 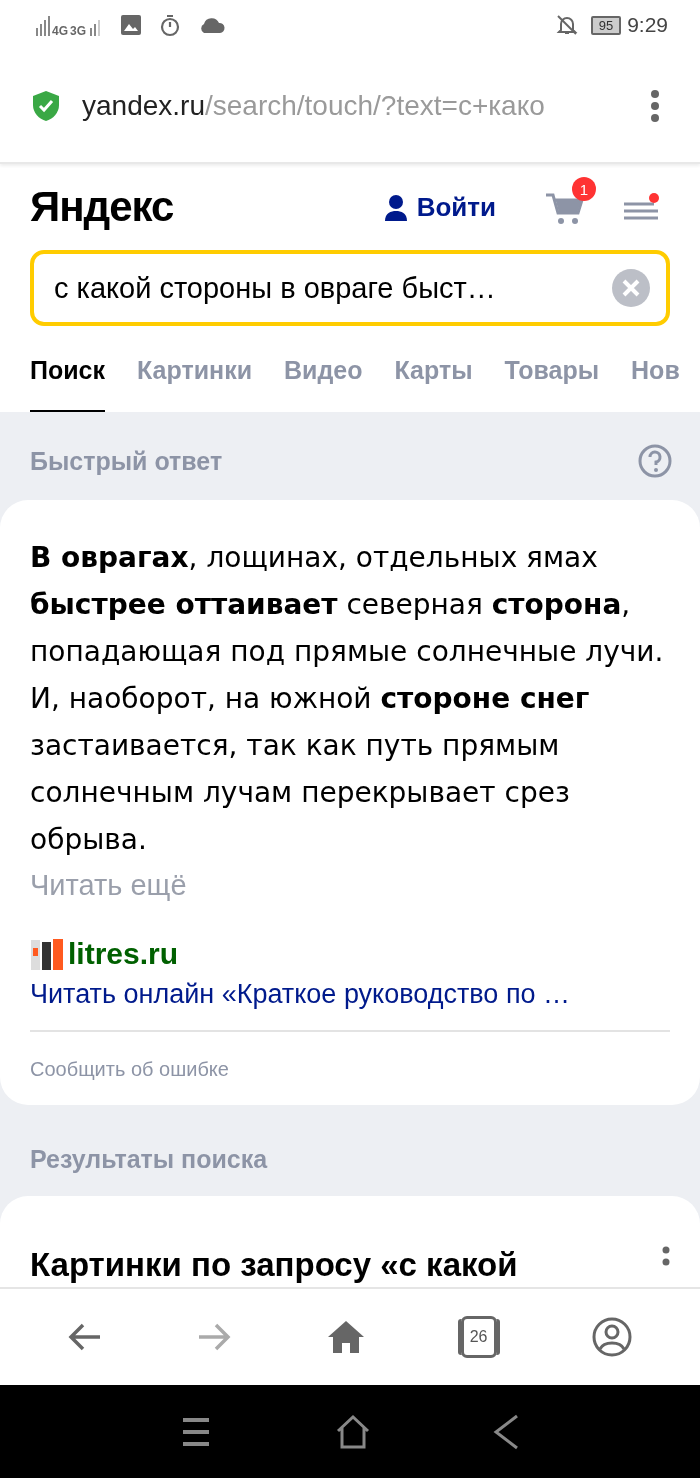 What do you see at coordinates (60, 31) in the screenshot?
I see `network-label: 4G` at bounding box center [60, 31].